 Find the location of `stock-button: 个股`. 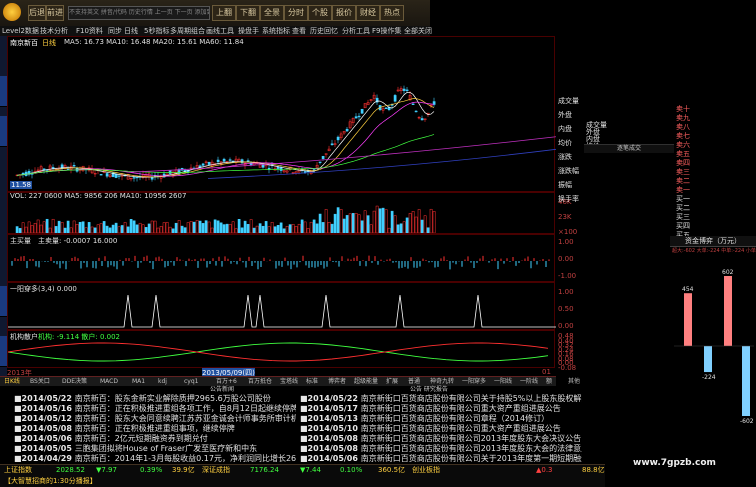

stock-button: 个股 is located at coordinates (320, 13).